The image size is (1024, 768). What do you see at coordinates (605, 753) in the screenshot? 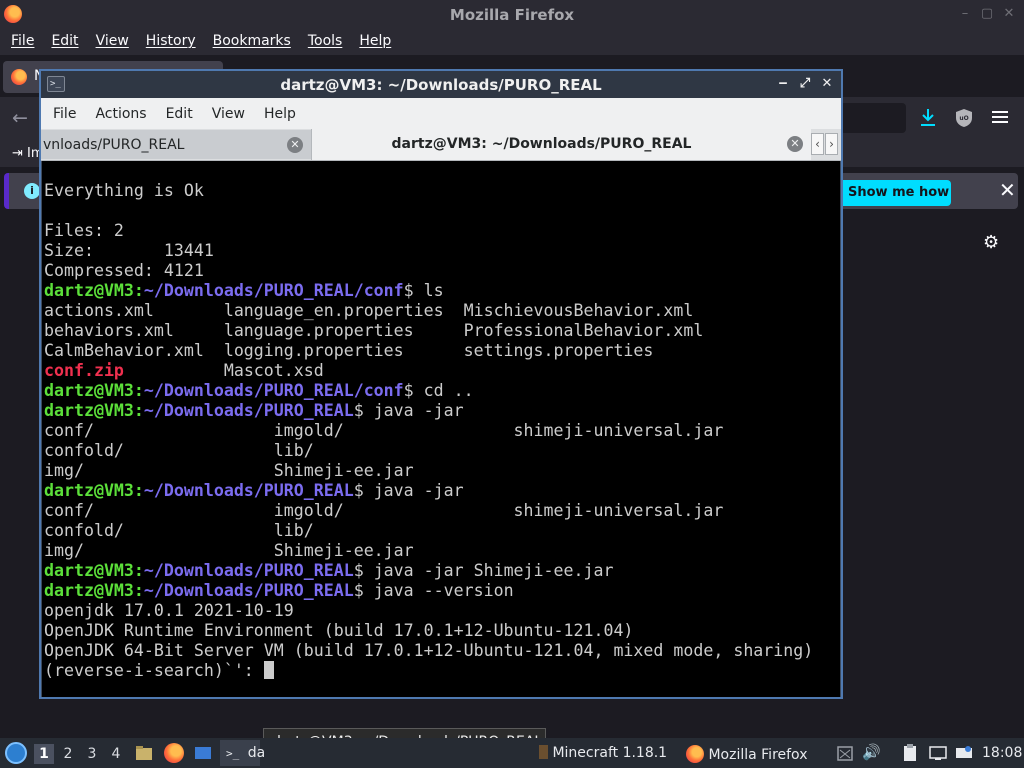
I see `taskbar-task-minecraft: Minecraft 1.18.1` at bounding box center [605, 753].